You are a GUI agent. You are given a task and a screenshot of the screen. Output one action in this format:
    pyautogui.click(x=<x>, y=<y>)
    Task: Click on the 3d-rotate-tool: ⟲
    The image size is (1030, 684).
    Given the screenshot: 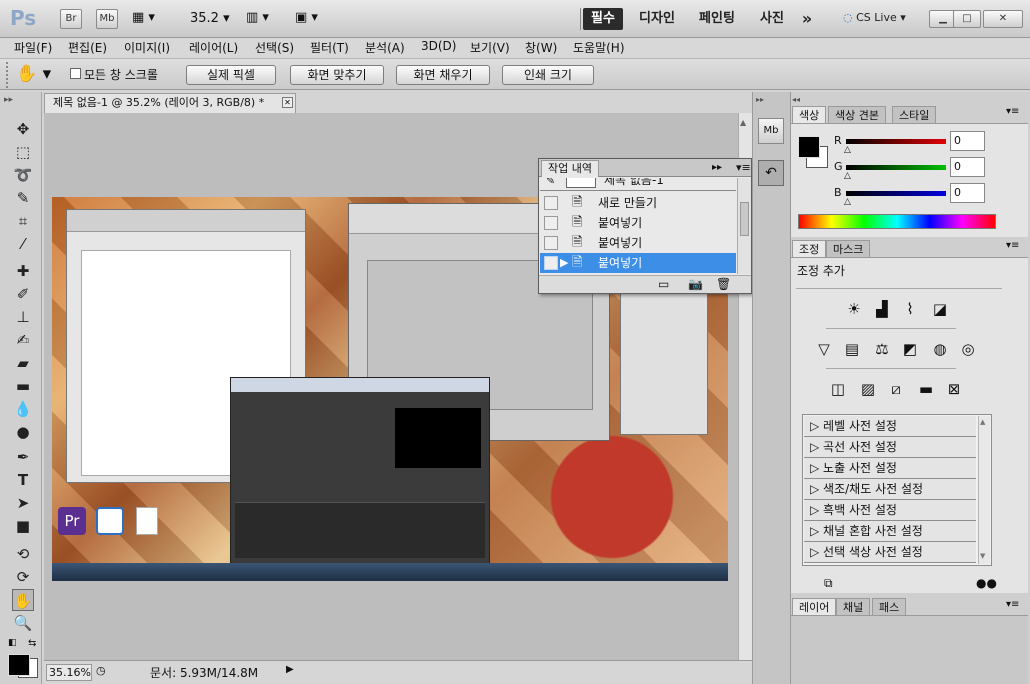 What is the action you would take?
    pyautogui.click(x=23, y=554)
    